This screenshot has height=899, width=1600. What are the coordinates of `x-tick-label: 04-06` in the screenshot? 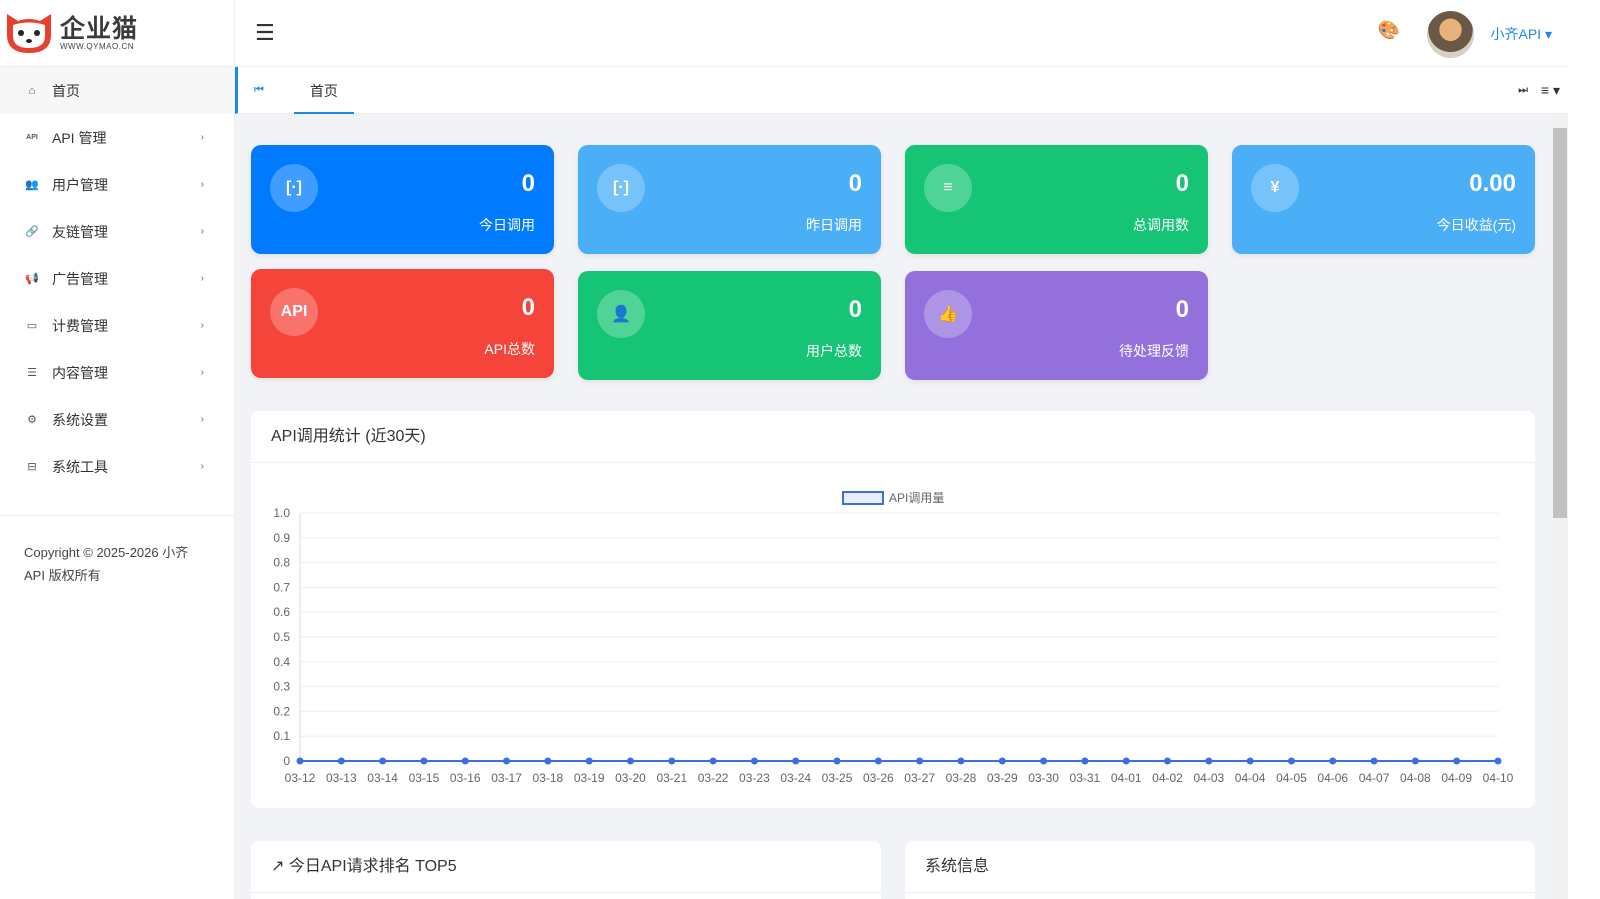 It's located at (1332, 778).